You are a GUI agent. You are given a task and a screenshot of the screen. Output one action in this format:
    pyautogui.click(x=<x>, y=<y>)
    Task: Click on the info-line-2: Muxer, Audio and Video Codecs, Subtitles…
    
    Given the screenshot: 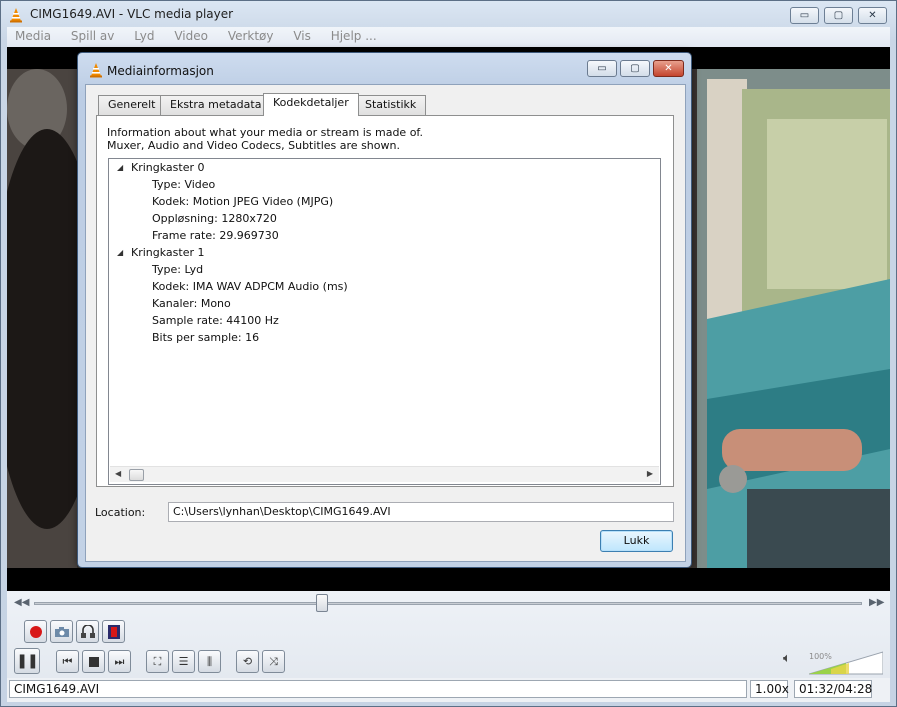 What is the action you would take?
    pyautogui.click(x=253, y=145)
    